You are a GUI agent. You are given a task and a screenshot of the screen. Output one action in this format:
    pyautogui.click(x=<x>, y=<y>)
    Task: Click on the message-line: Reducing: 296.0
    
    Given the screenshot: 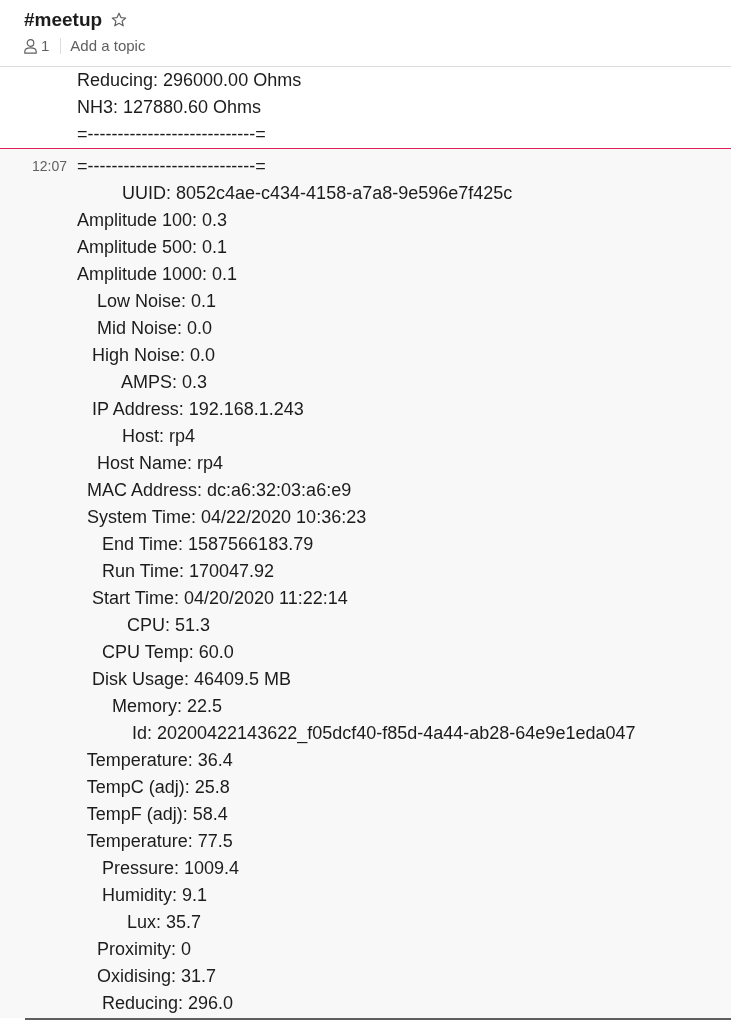 What is the action you would take?
    pyautogui.click(x=168, y=1003)
    